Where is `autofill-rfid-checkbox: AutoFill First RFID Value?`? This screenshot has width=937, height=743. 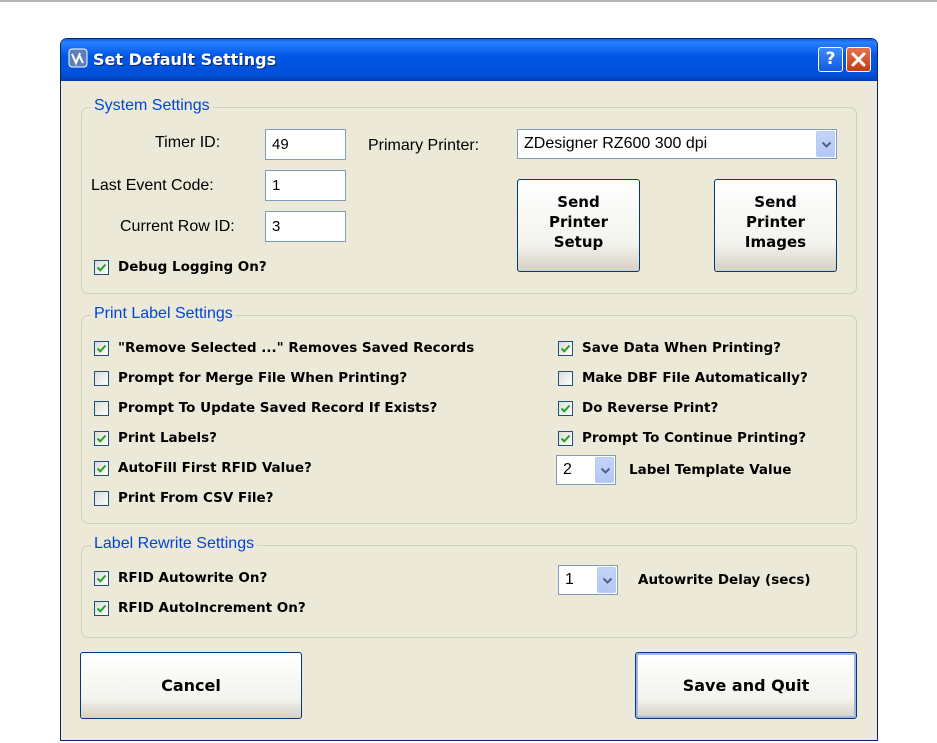
autofill-rfid-checkbox: AutoFill First RFID Value? is located at coordinates (203, 468).